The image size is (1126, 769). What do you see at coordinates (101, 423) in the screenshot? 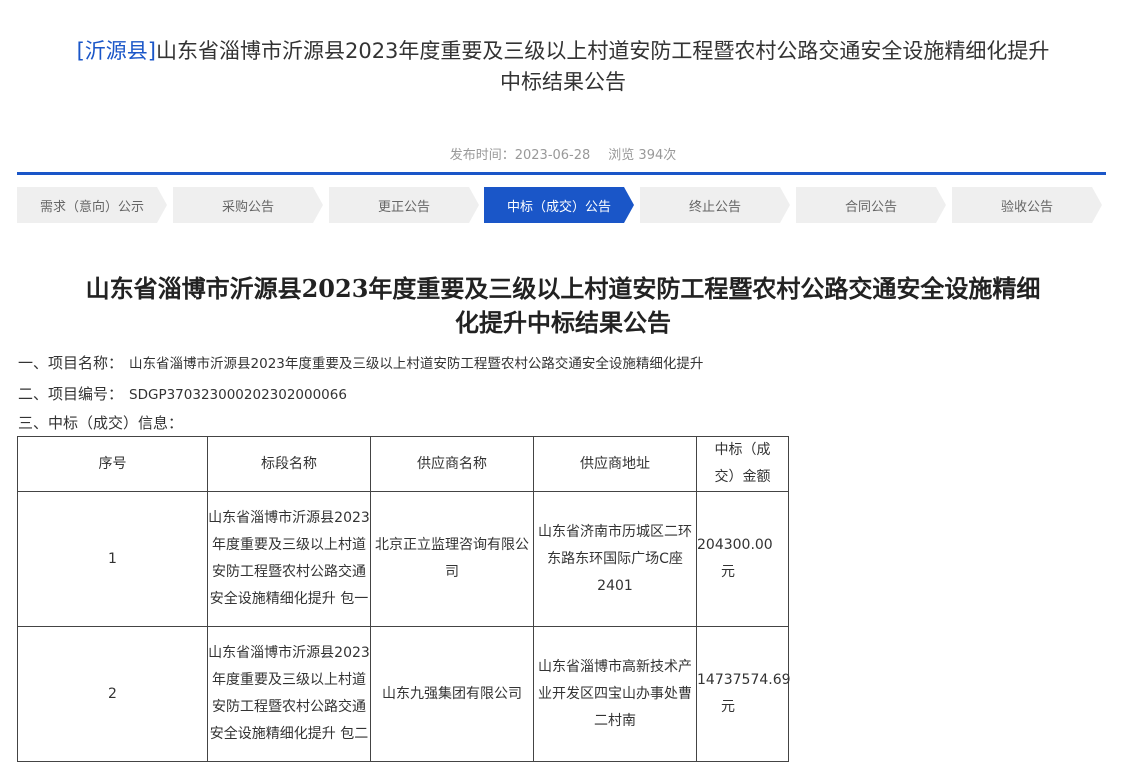
I see `award-info-heading: 三、中标（成交）信息：` at bounding box center [101, 423].